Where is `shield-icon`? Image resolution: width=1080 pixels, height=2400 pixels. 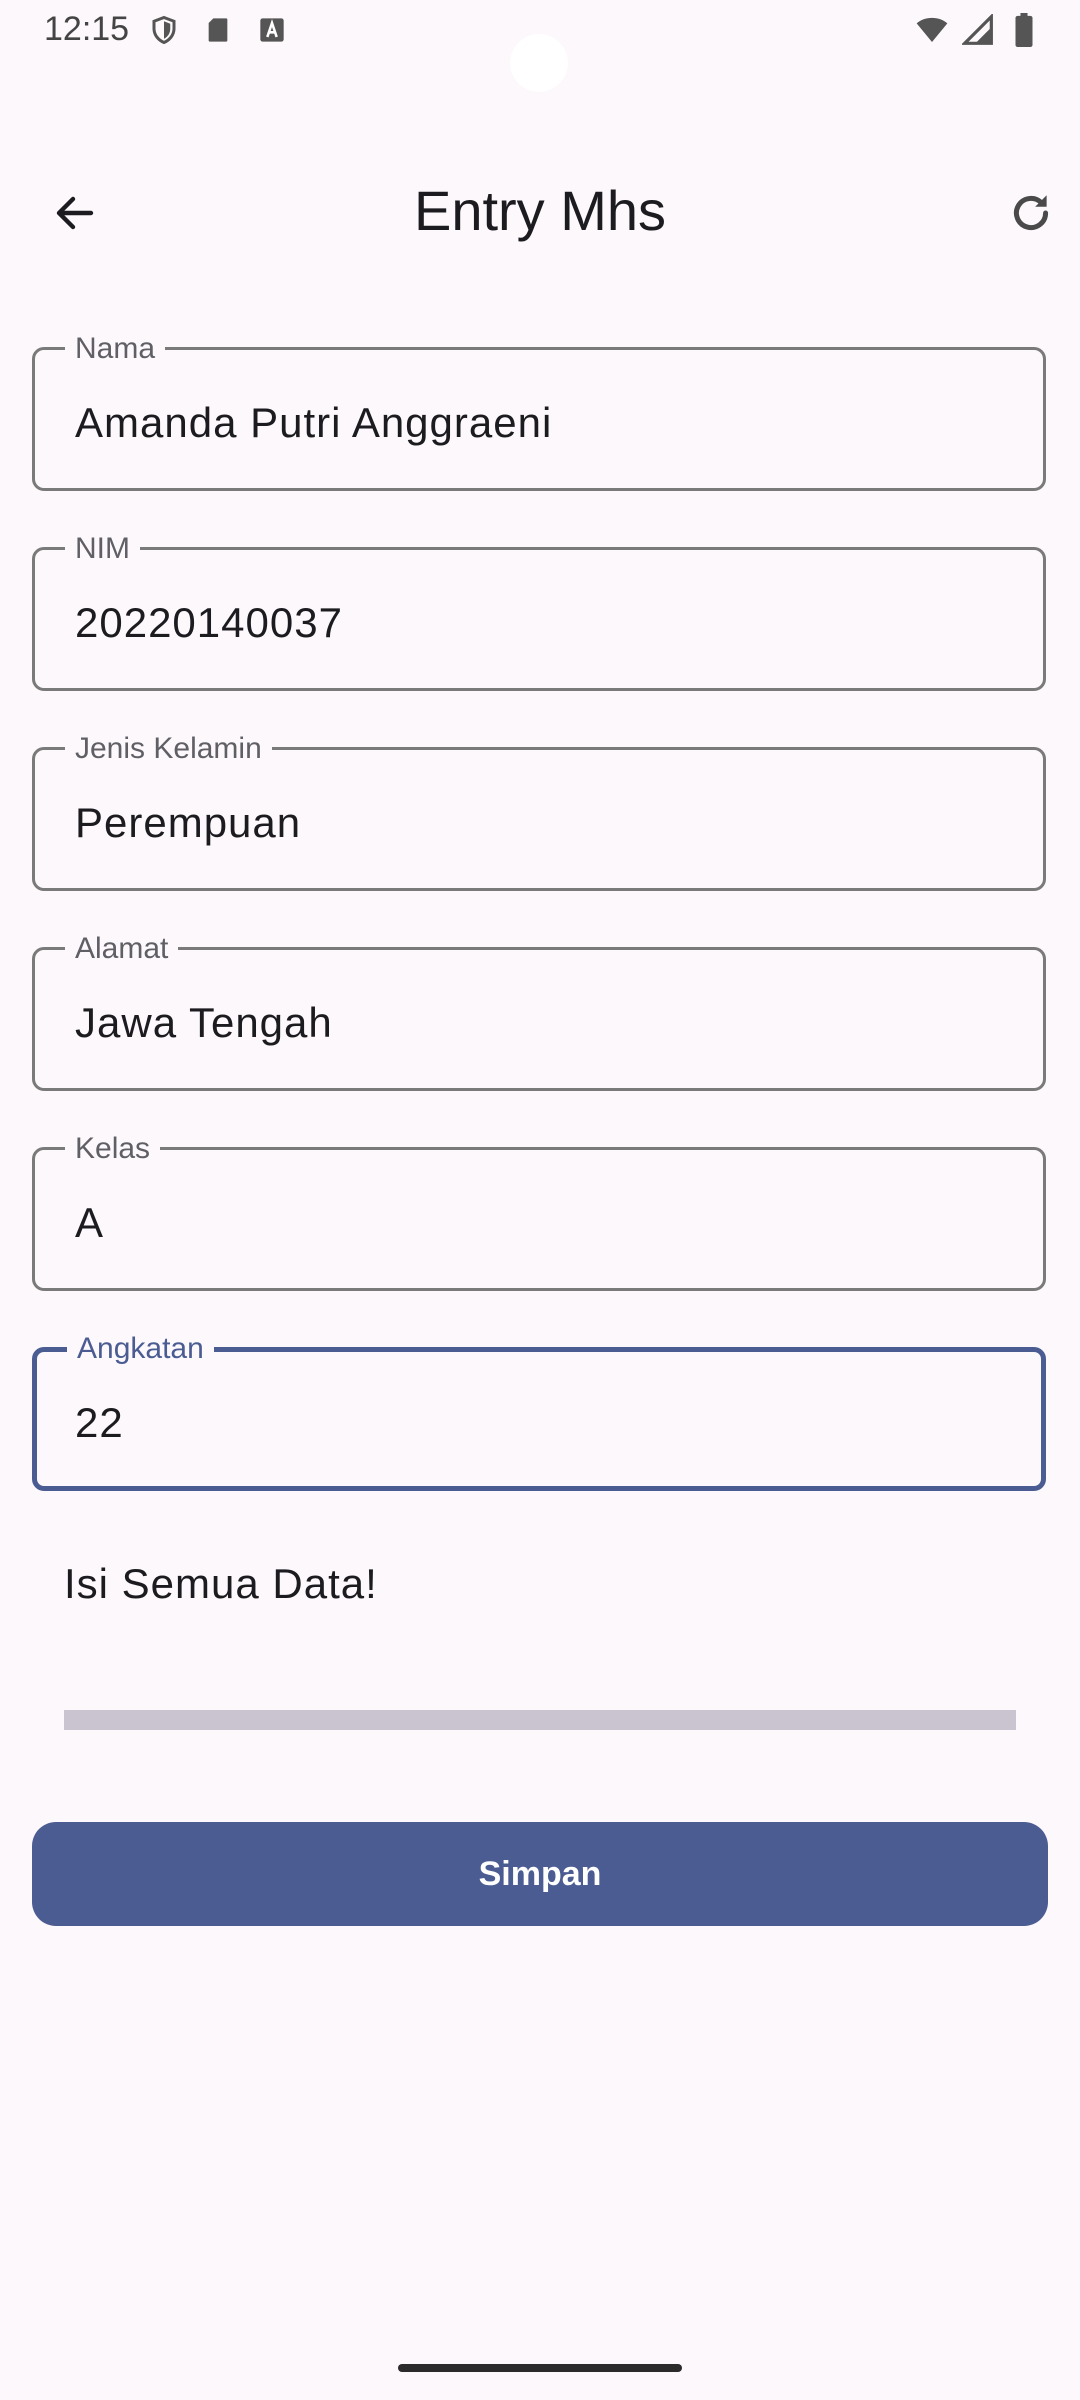 shield-icon is located at coordinates (164, 30).